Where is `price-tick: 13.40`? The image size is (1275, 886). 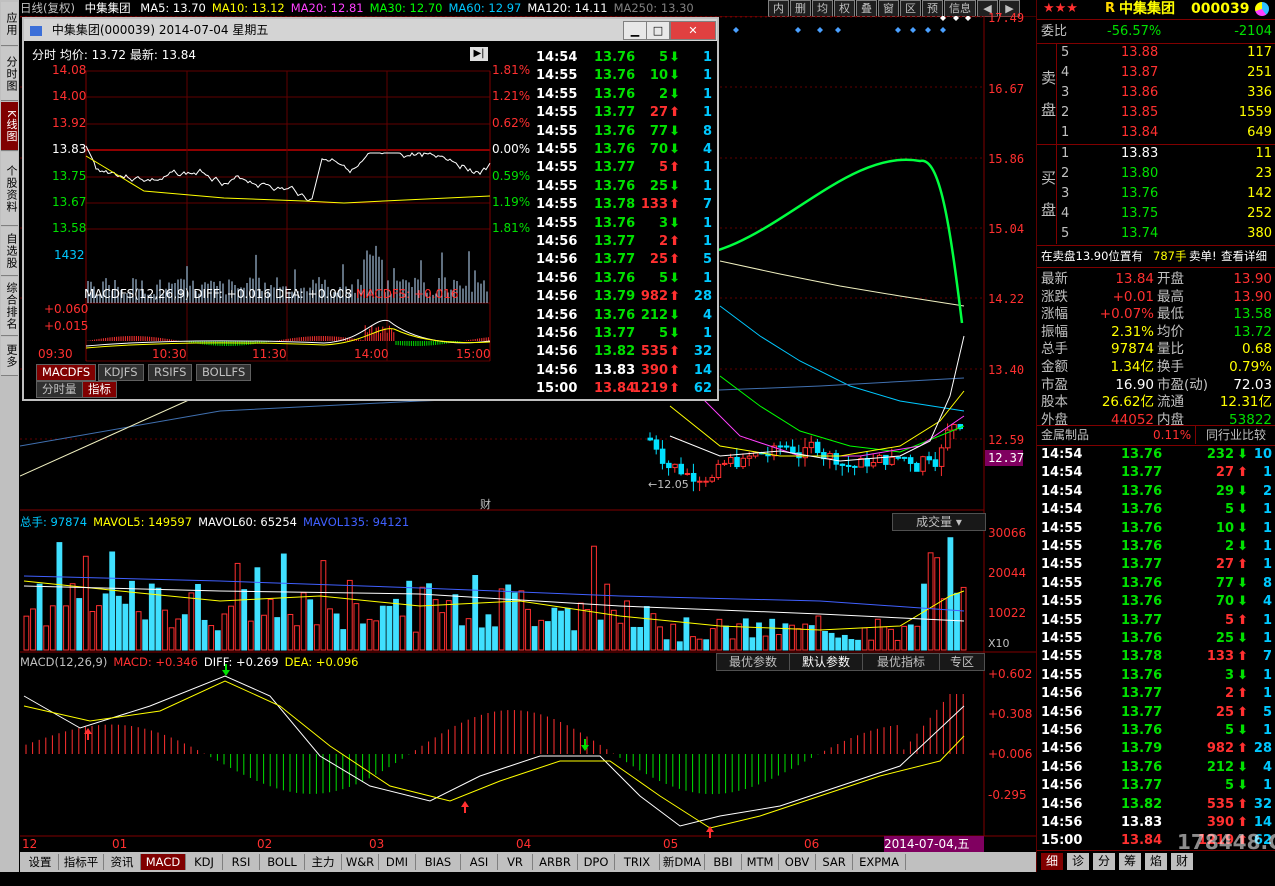
price-tick: 13.40 is located at coordinates (1006, 370).